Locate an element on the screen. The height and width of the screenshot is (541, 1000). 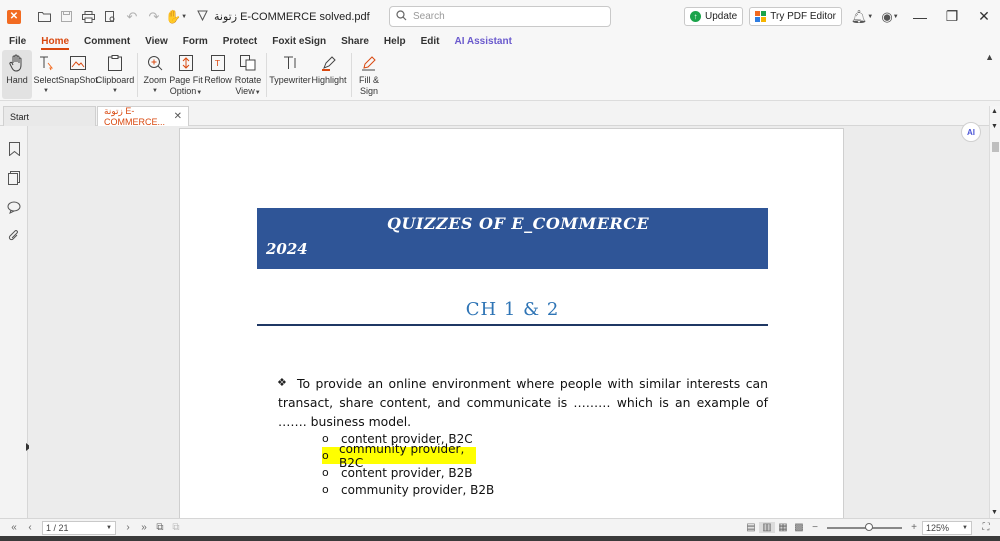
search-icon is located at coordinates (401, 16).